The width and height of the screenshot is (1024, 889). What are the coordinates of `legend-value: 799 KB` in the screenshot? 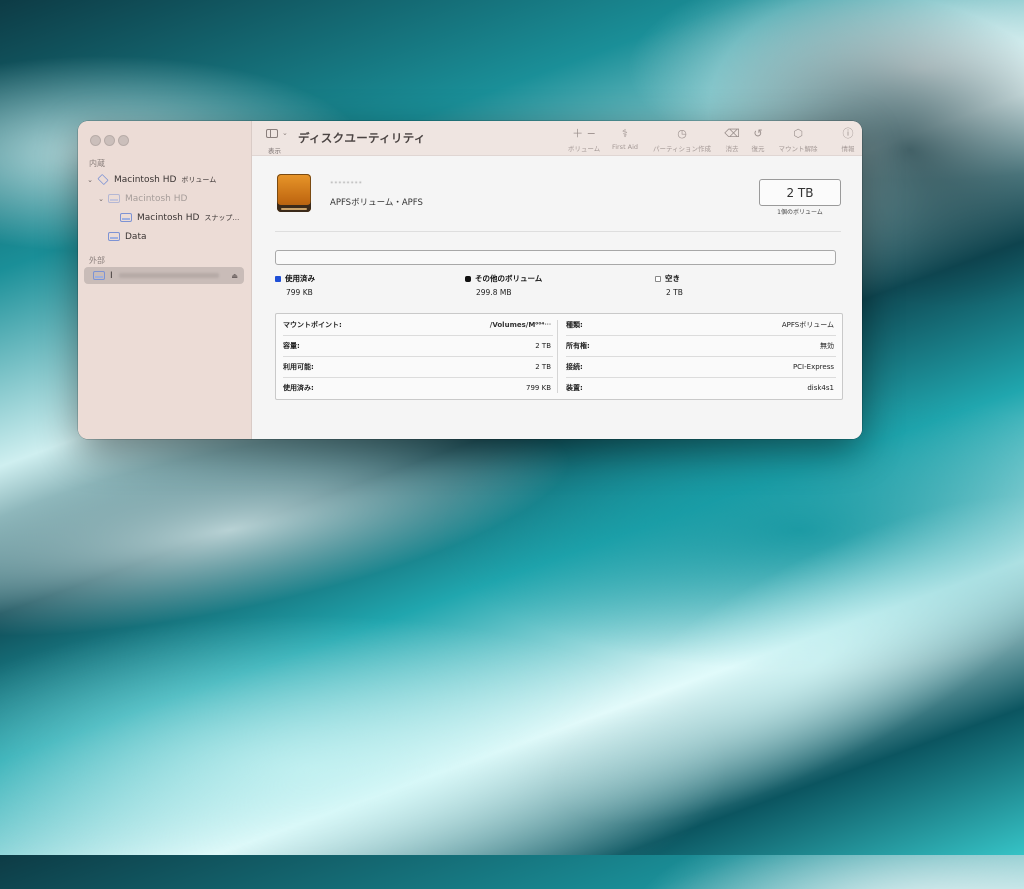 It's located at (299, 292).